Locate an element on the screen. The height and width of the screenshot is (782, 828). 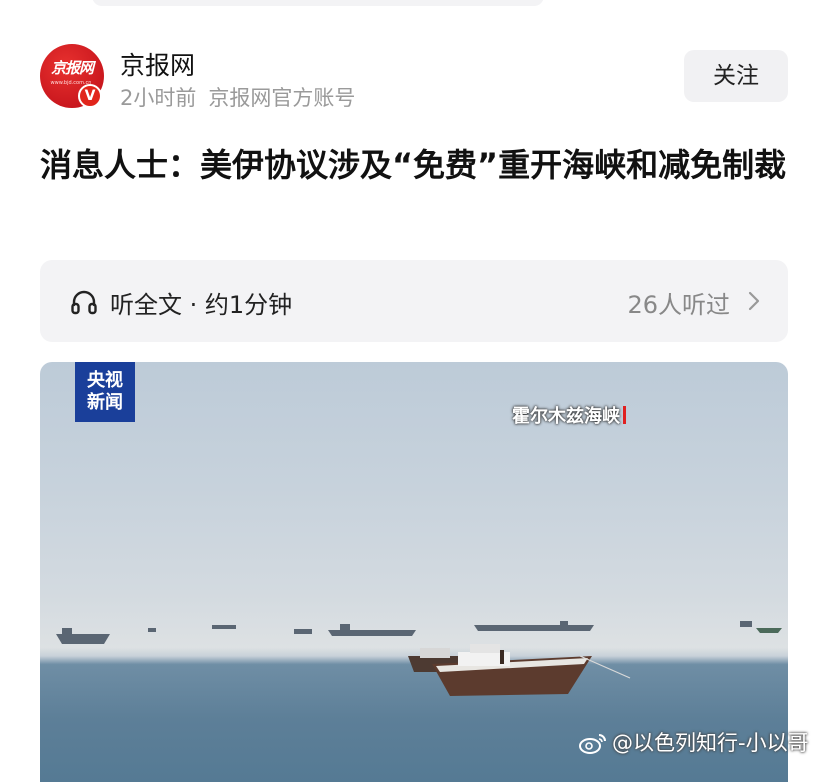
caption-accent-bar is located at coordinates (624, 415).